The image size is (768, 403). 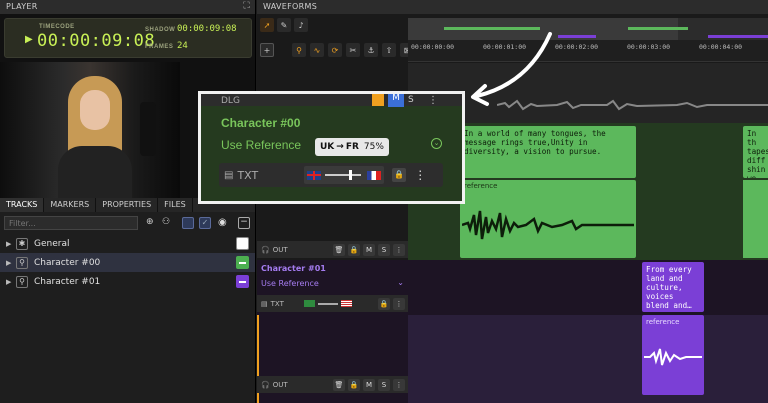 I want to click on loop-tool-icon: ⟳, so click(x=335, y=50).